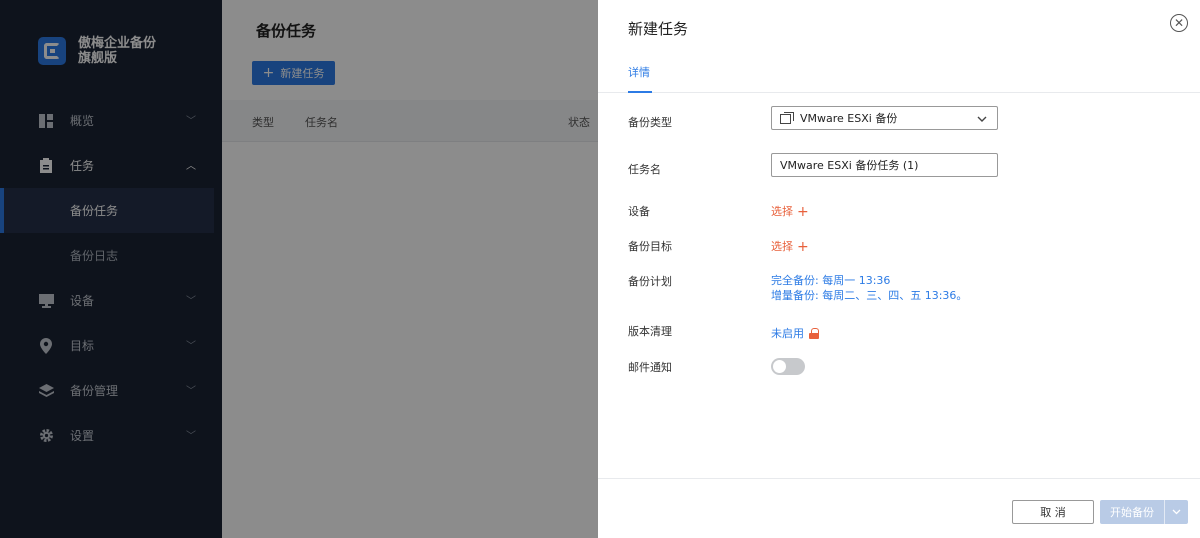 This screenshot has height=538, width=1200. I want to click on device-label: 设备, so click(639, 211).